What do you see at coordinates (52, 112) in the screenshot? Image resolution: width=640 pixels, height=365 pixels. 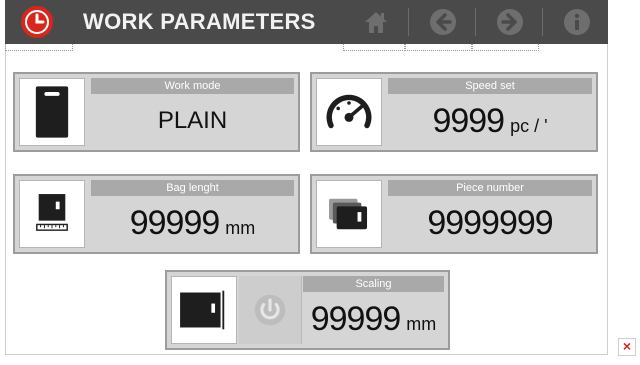 I see `bag-plain-icon` at bounding box center [52, 112].